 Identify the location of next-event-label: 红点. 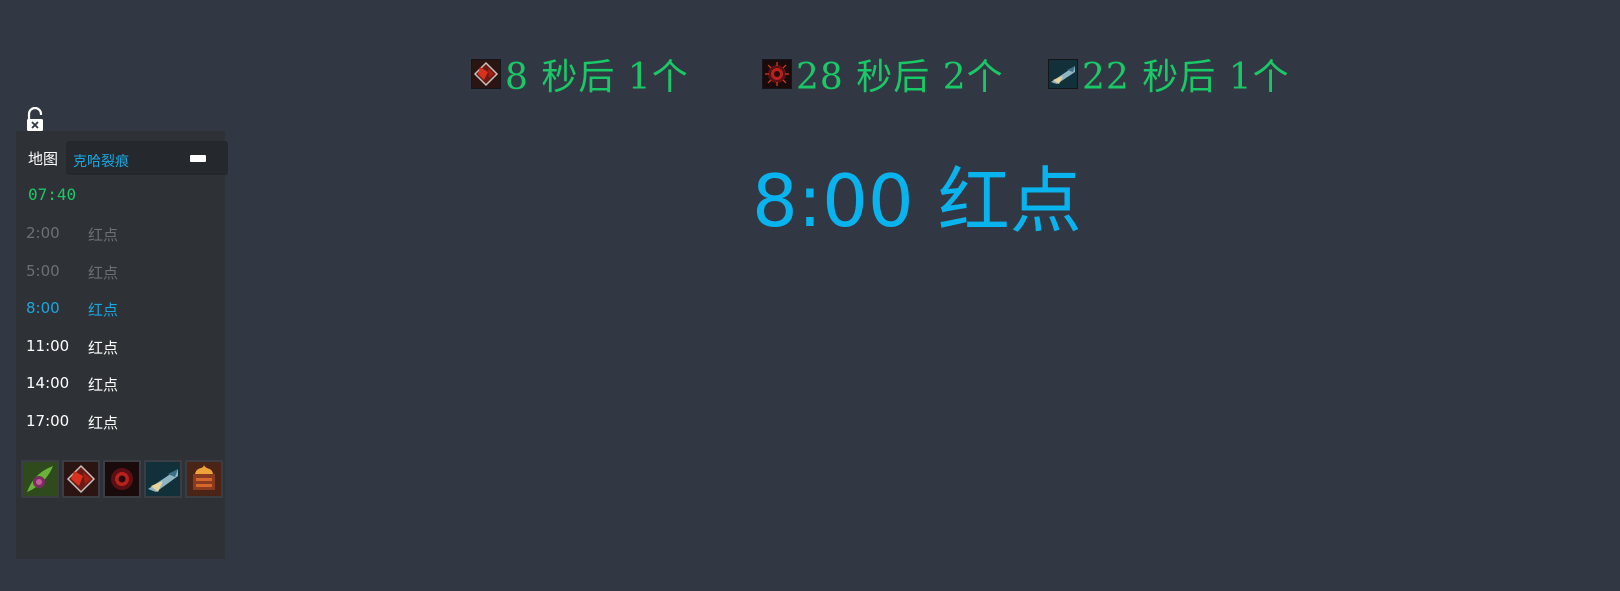
(1009, 201).